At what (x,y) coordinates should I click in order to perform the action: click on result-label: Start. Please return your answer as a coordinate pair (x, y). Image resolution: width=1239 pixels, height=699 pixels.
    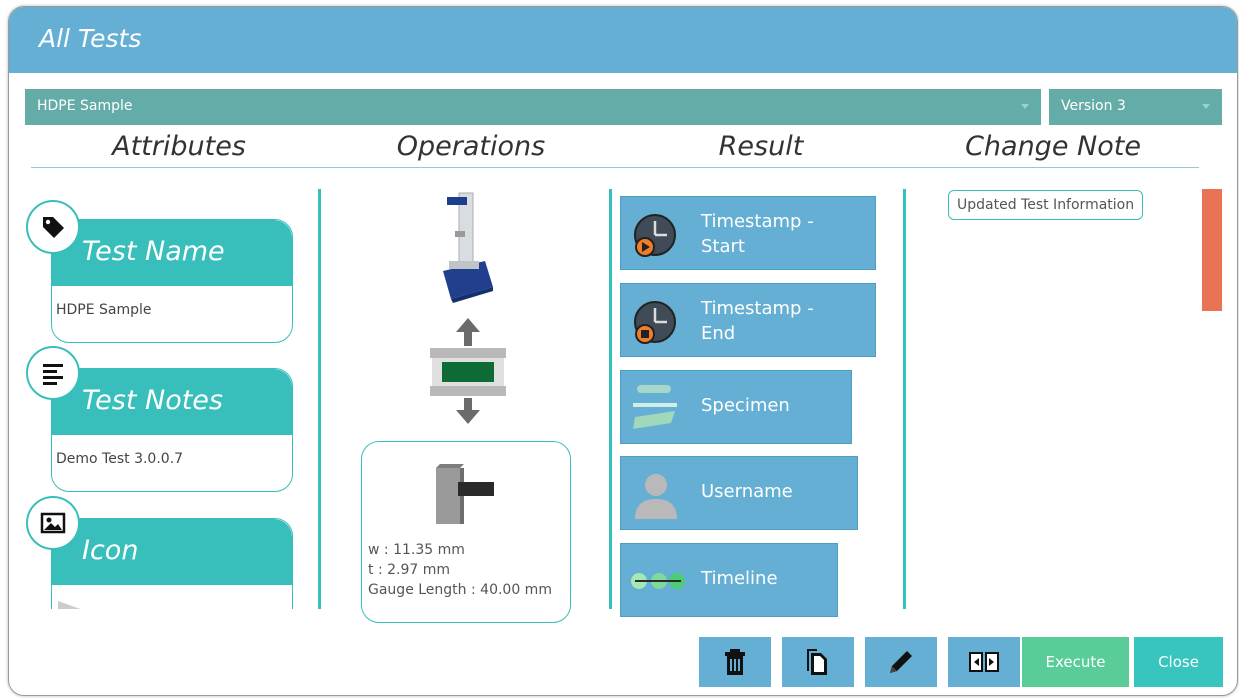
    Looking at the image, I should click on (723, 246).